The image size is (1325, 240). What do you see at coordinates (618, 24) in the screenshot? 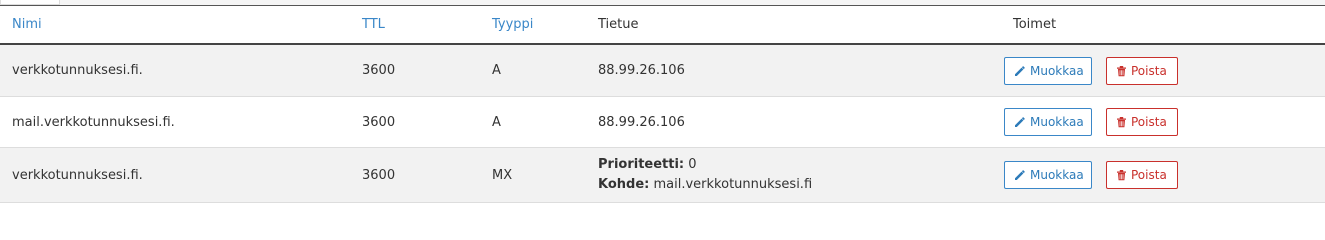
I see `column-header-record: Tietue` at bounding box center [618, 24].